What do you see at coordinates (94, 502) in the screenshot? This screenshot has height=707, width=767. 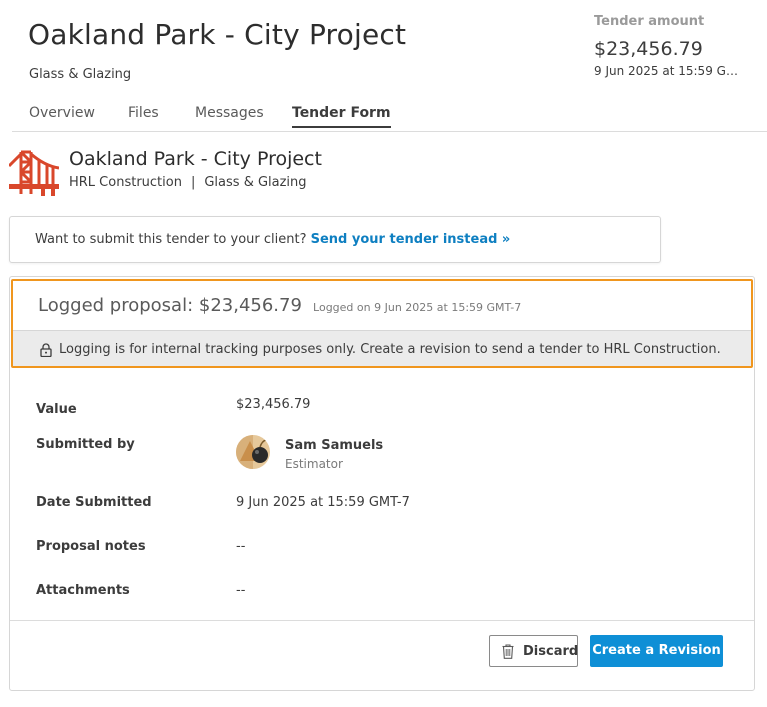 I see `date-submitted-label: Date Submitted` at bounding box center [94, 502].